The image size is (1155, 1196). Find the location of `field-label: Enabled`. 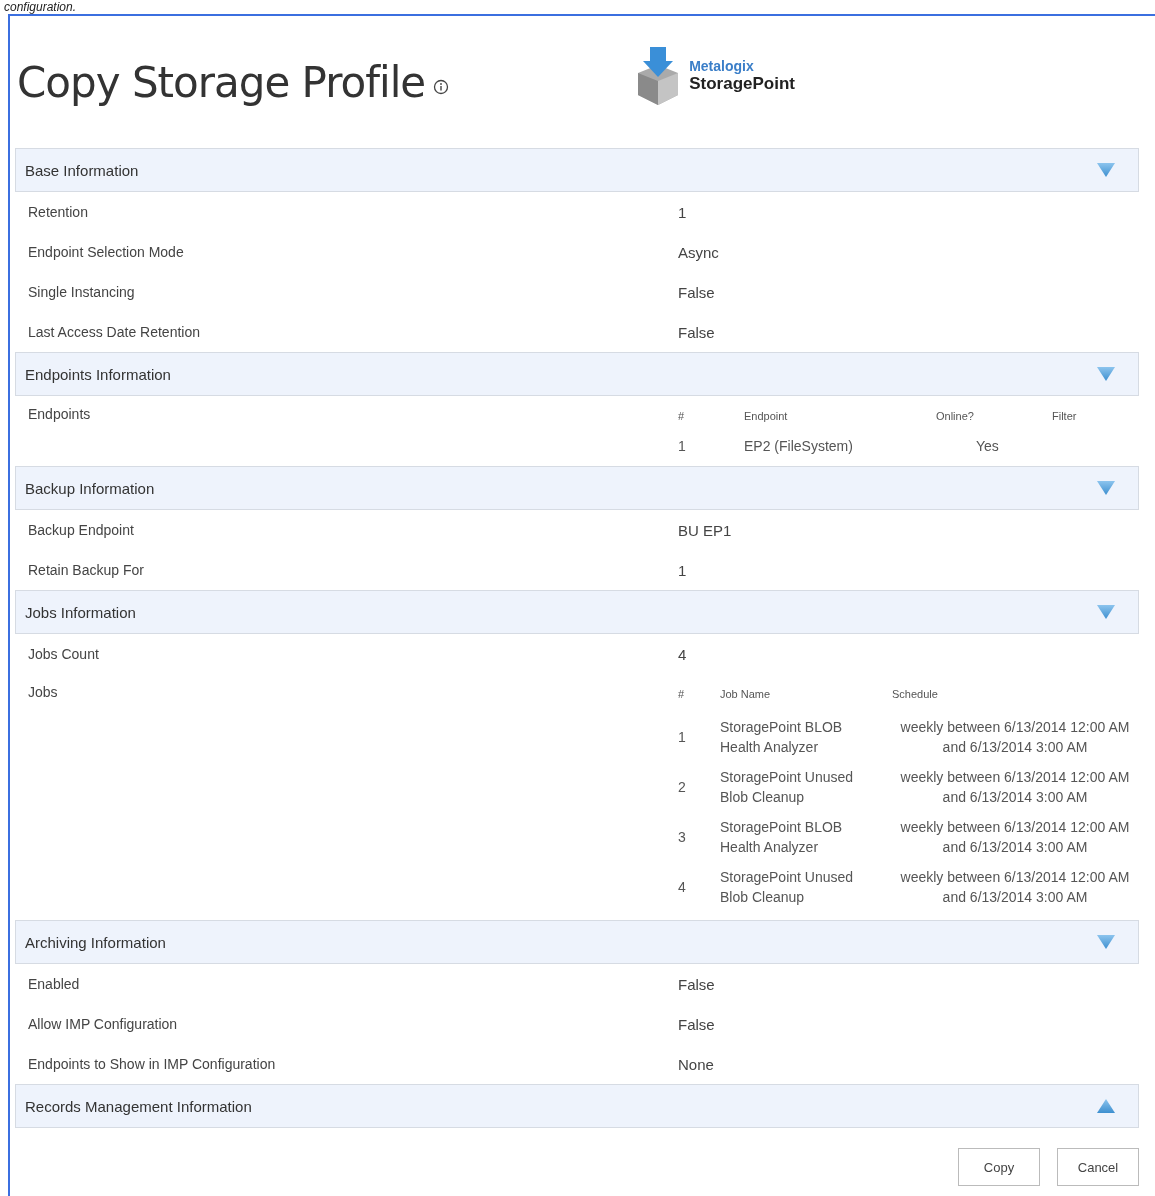

field-label: Enabled is located at coordinates (54, 984).